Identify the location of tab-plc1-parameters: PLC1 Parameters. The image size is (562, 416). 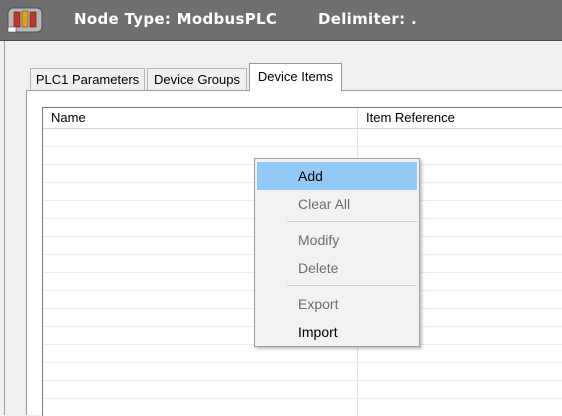
(87, 79).